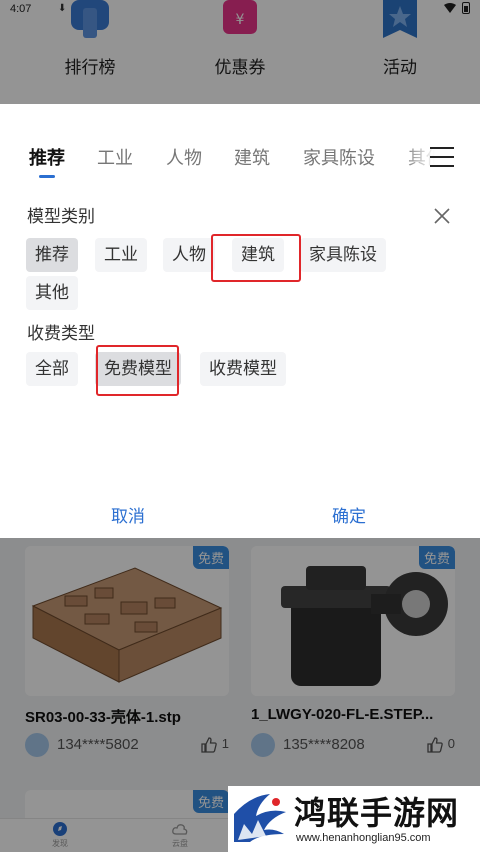  What do you see at coordinates (252, 157) in the screenshot?
I see `tab-architecture: 建筑` at bounding box center [252, 157].